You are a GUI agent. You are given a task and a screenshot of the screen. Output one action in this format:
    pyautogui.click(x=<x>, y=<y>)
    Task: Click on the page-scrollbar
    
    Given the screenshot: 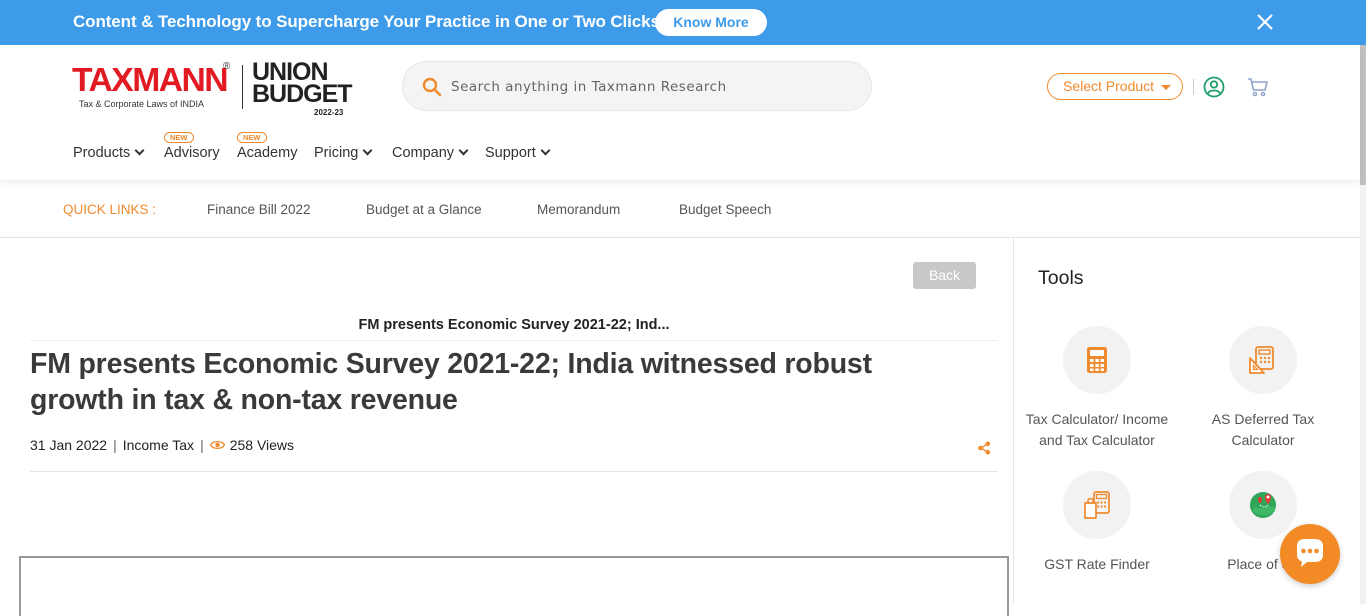 What is the action you would take?
    pyautogui.click(x=1363, y=324)
    